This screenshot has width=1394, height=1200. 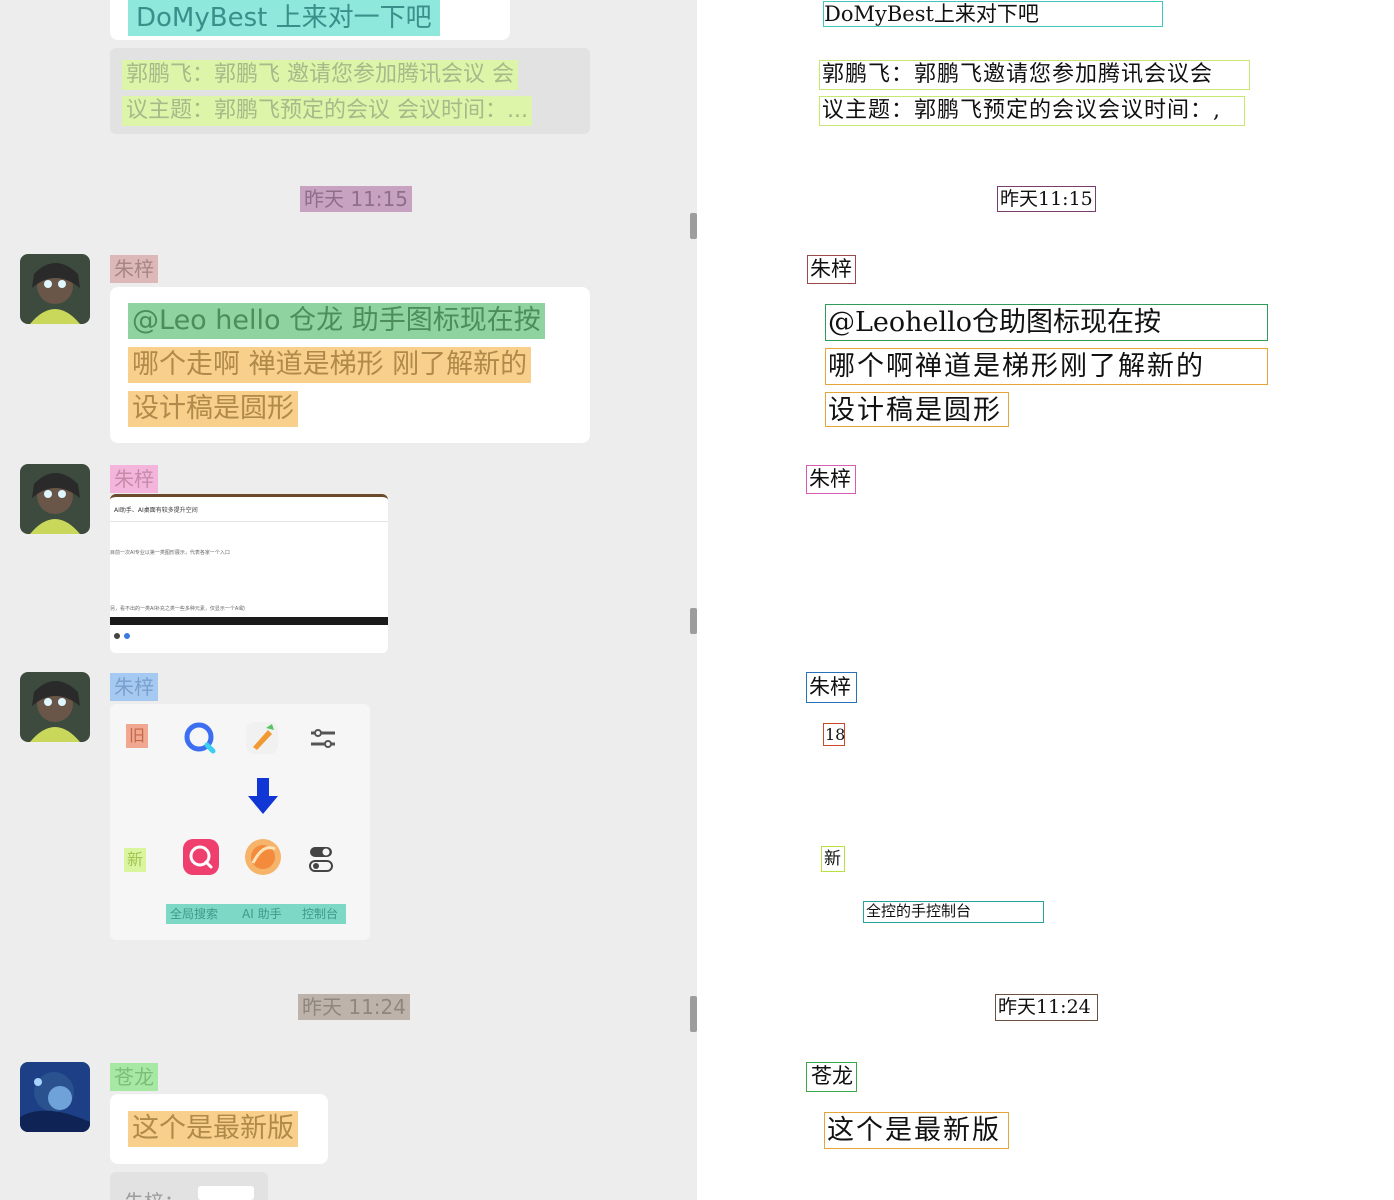 I want to click on ann-top-text: DoMyBest上来对下吧, so click(x=993, y=14).